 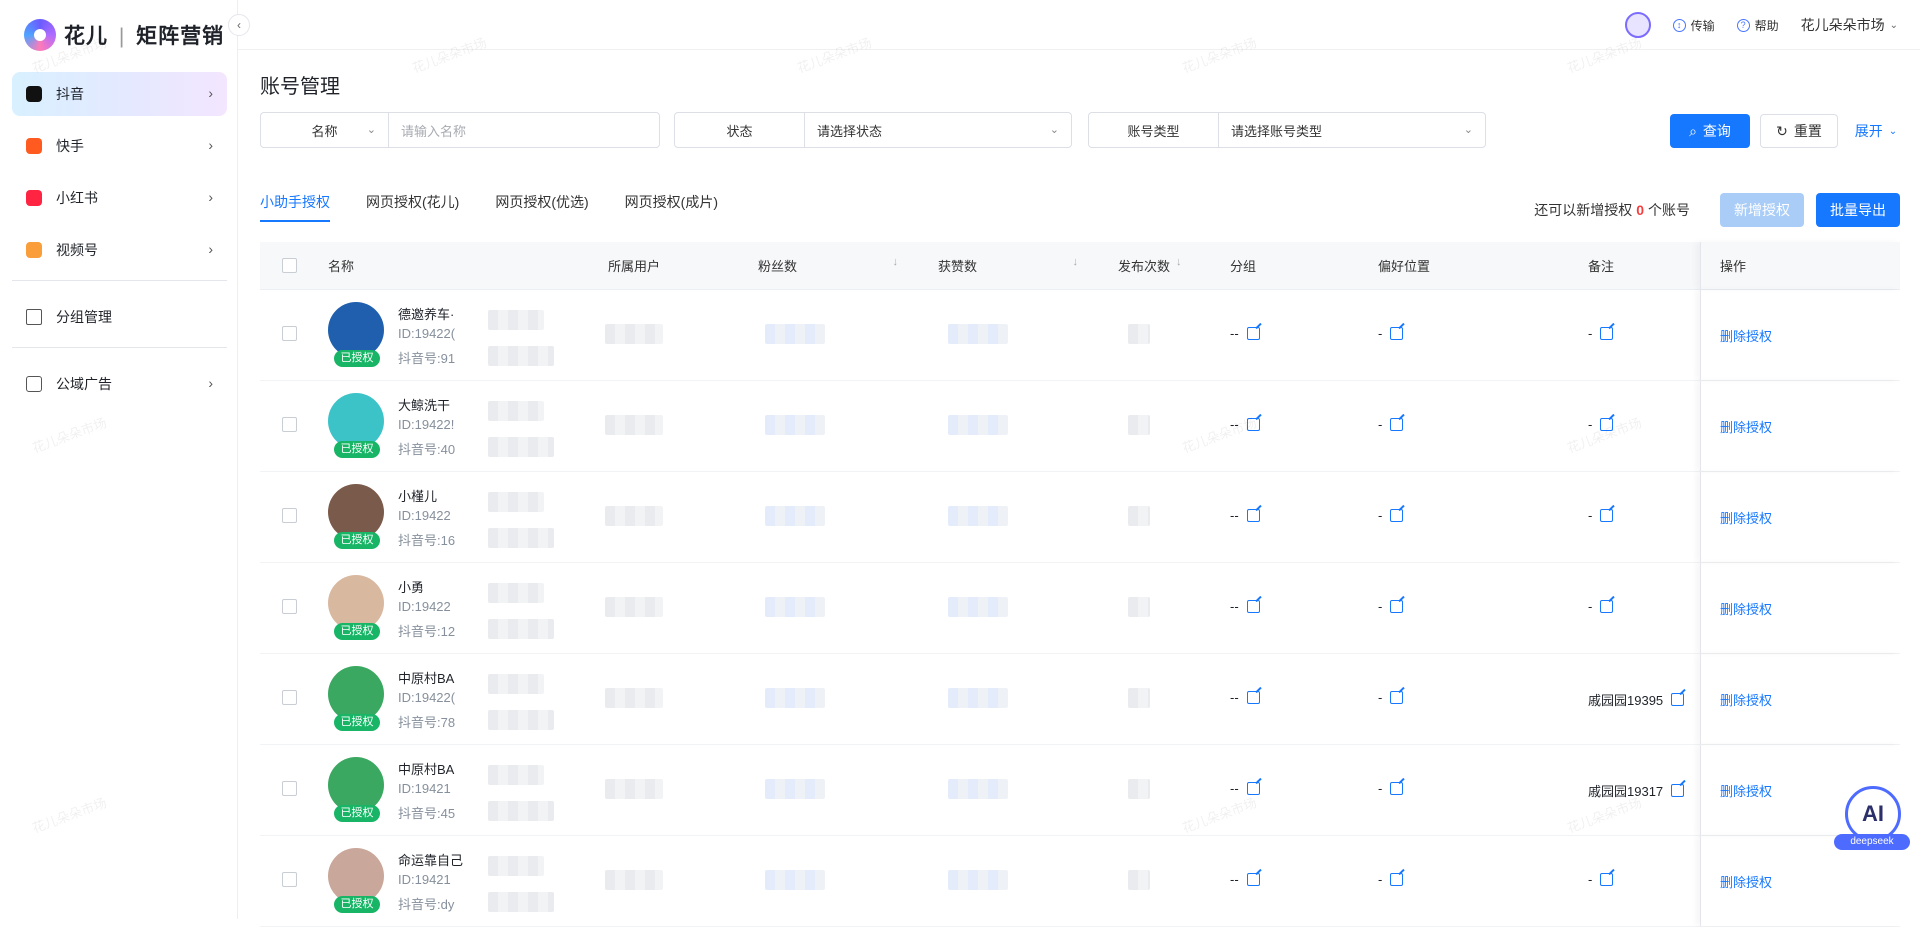 I want to click on note-value: 戚园园19317, so click(x=1626, y=791).